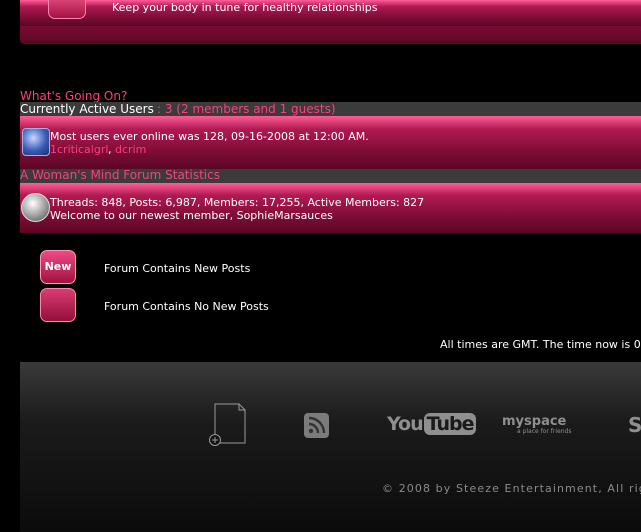 The image size is (641, 532). Describe the element at coordinates (58, 305) in the screenshot. I see `no-new-posts-icon` at that location.